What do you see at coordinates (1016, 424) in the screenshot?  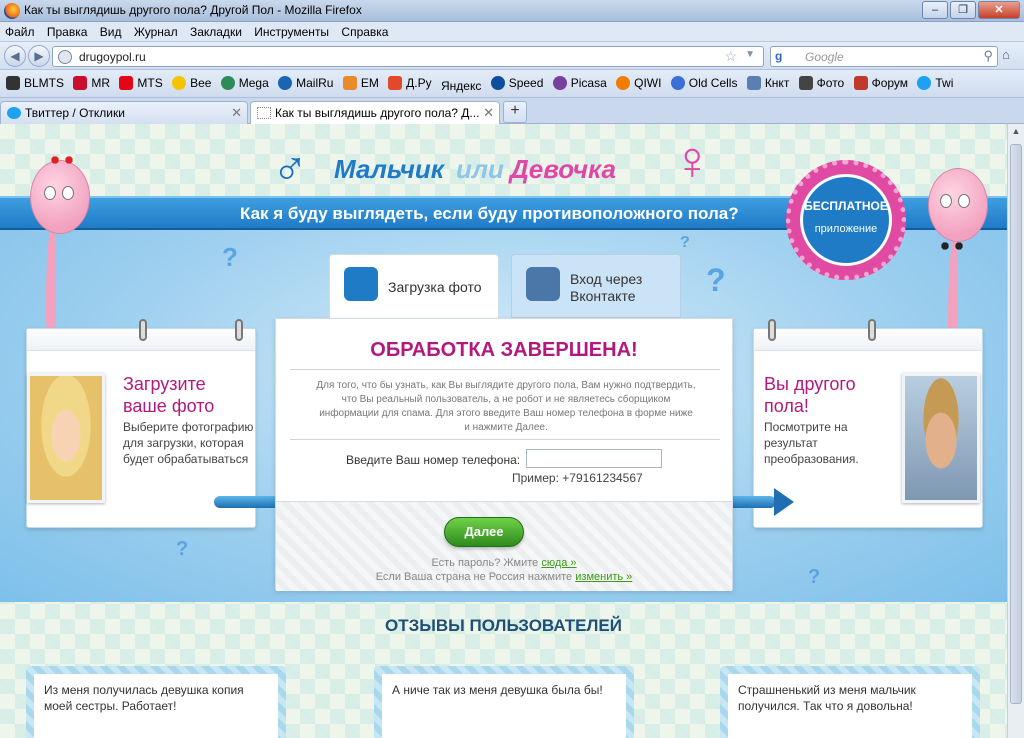 I see `scrollbar-thumb` at bounding box center [1016, 424].